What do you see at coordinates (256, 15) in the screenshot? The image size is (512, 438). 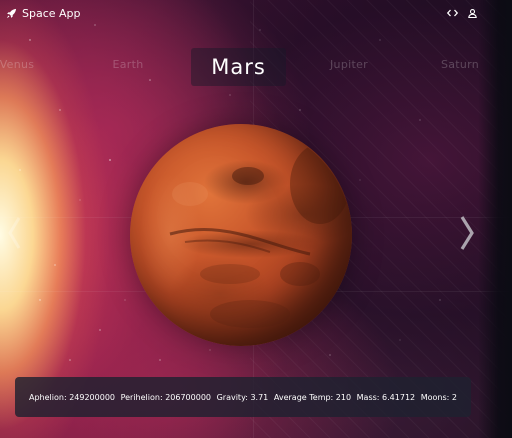 I see `top-bar: Space App` at bounding box center [256, 15].